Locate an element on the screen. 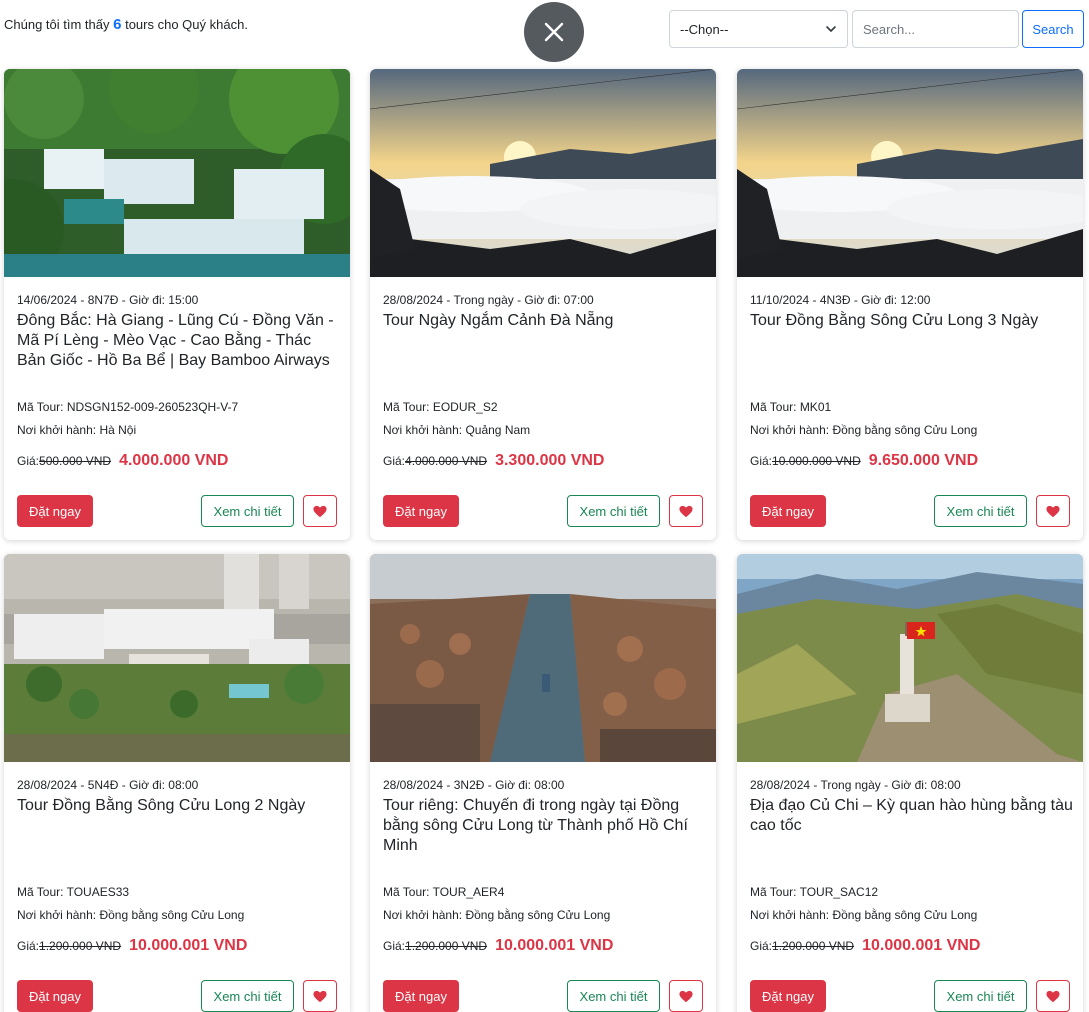 Image resolution: width=1089 pixels, height=1012 pixels. tour-code: Mã Tour: NDSGN152-009-260523QH-V-7 is located at coordinates (127, 407).